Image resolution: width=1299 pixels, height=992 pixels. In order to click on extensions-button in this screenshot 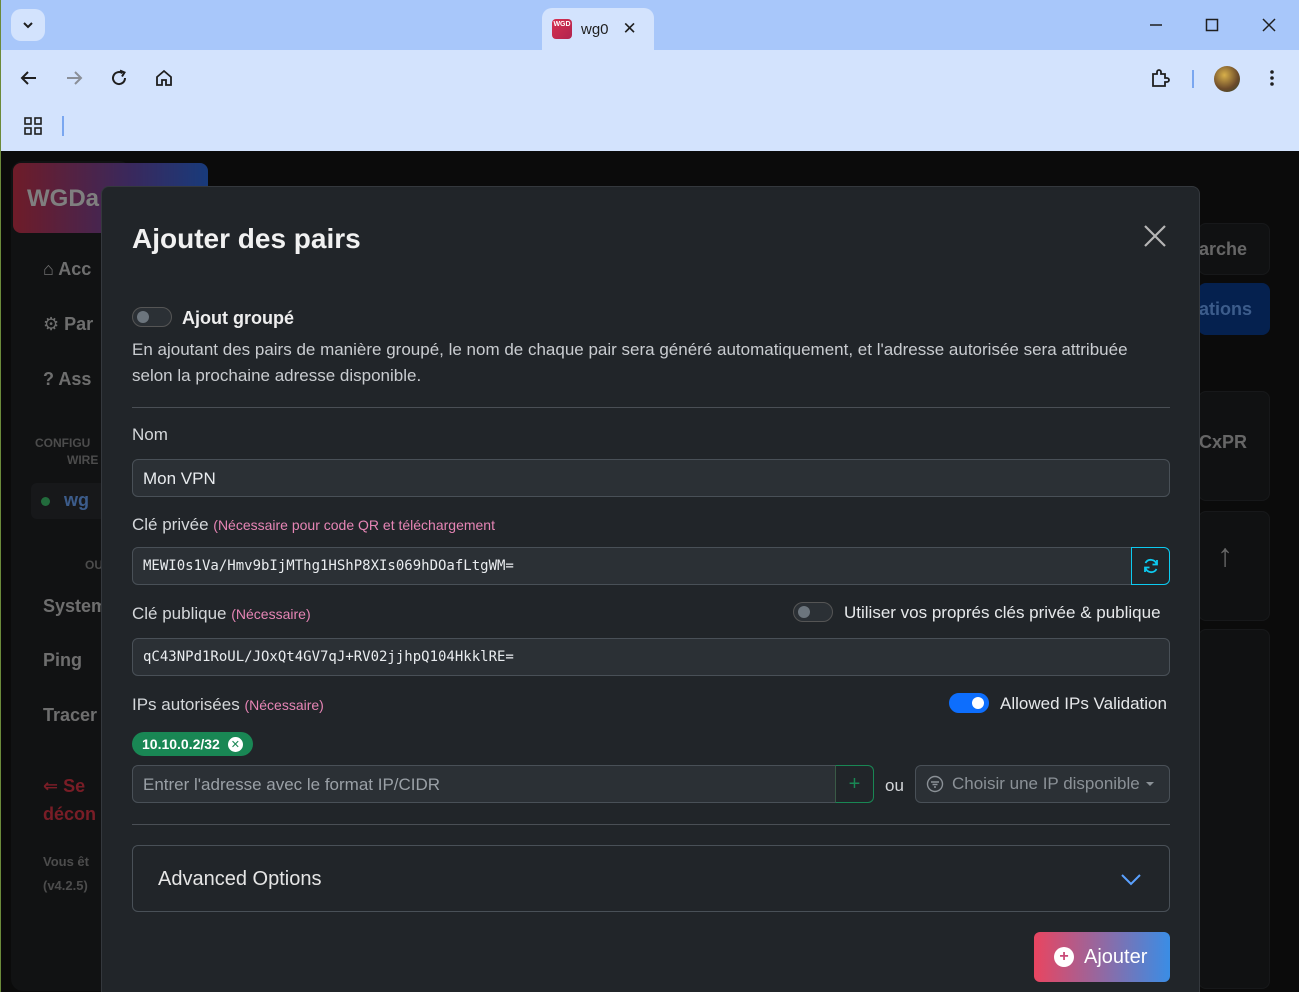, I will do `click(1160, 78)`.